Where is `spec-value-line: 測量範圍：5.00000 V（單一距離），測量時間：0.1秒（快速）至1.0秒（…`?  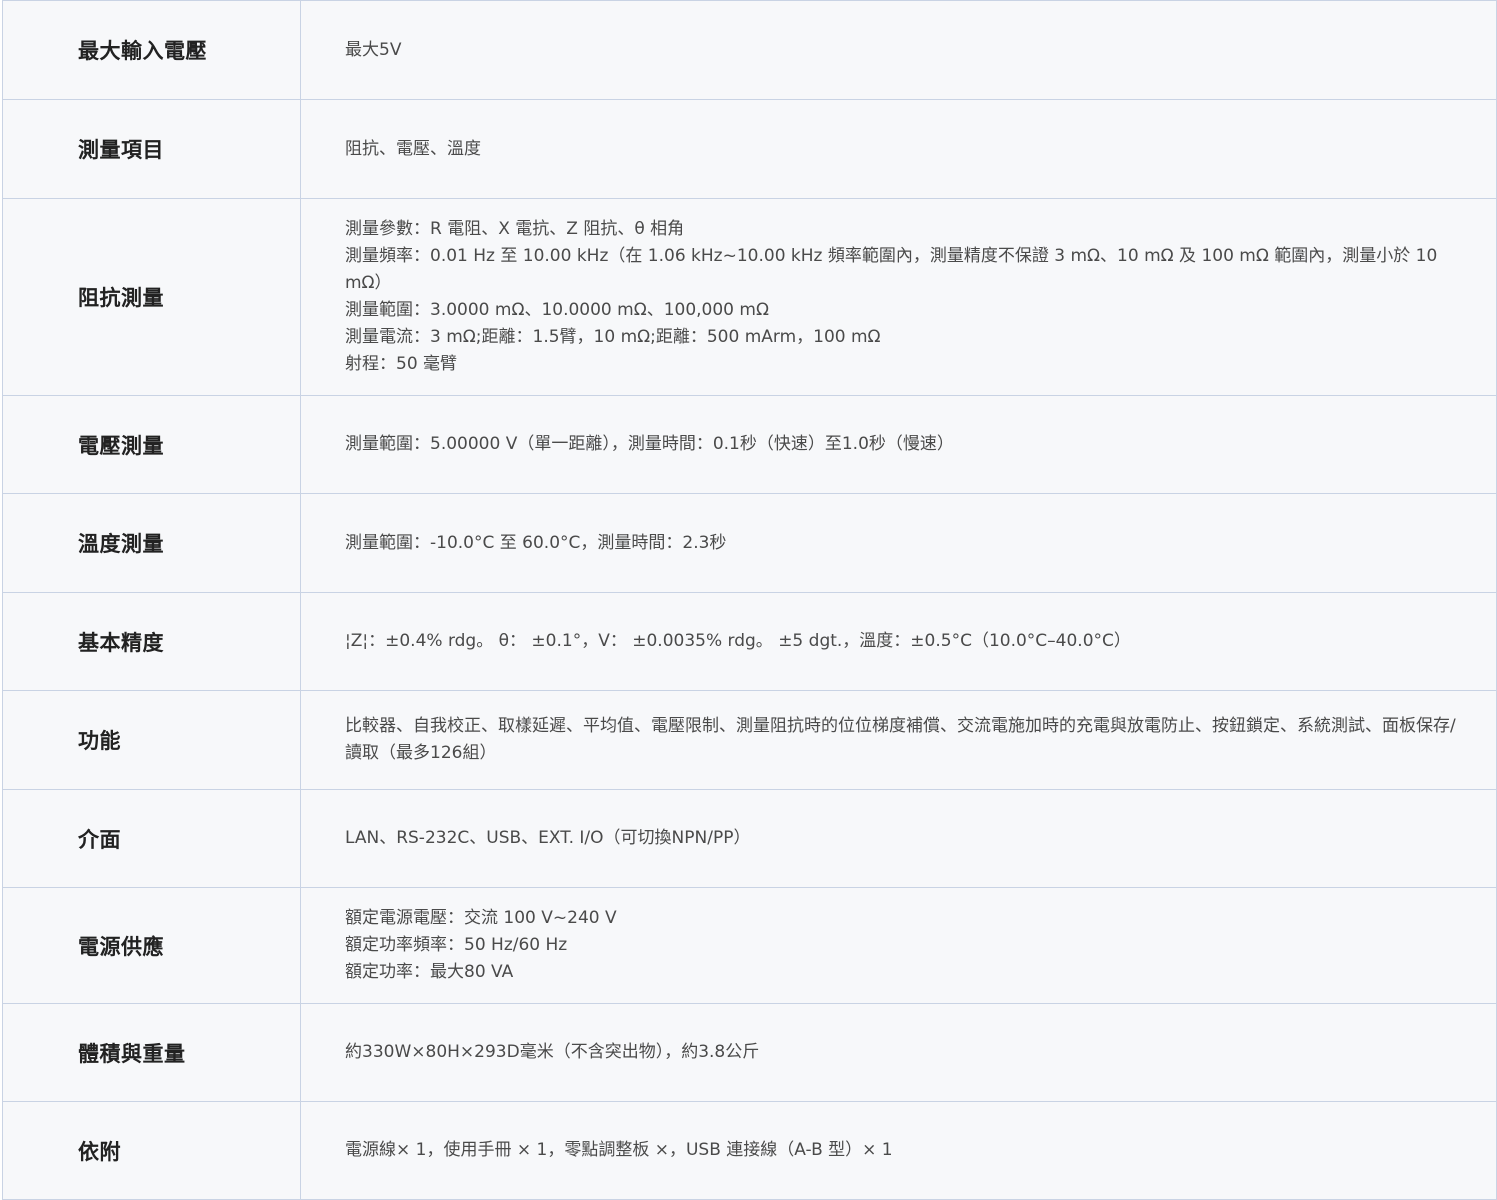
spec-value-line: 測量範圍：5.00000 V（單一距離），測量時間：0.1秒（快速）至1.0秒（… is located at coordinates (649, 444).